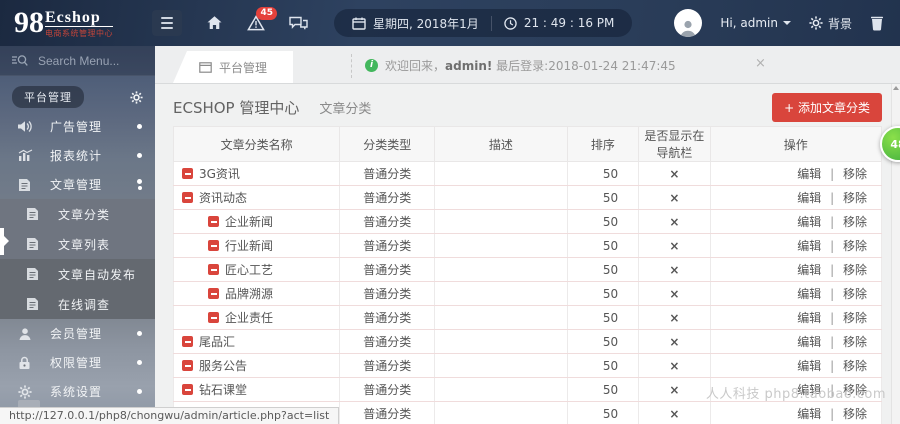  I want to click on trash-icon, so click(877, 23).